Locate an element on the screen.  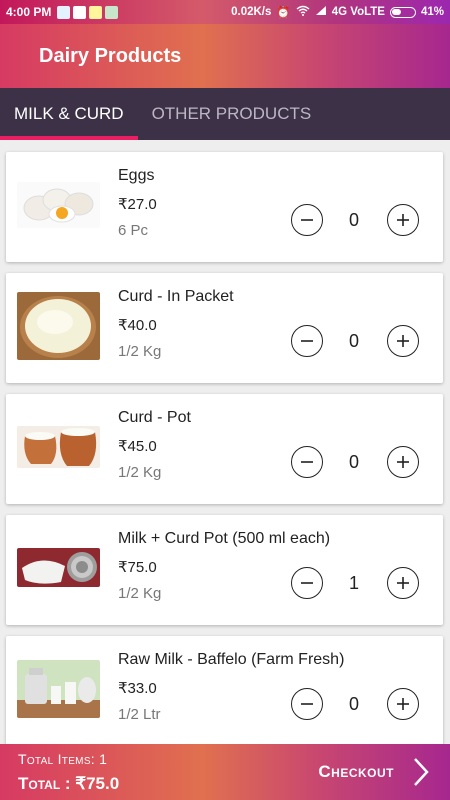
total-items-label: Total Items: is located at coordinates (59, 759).